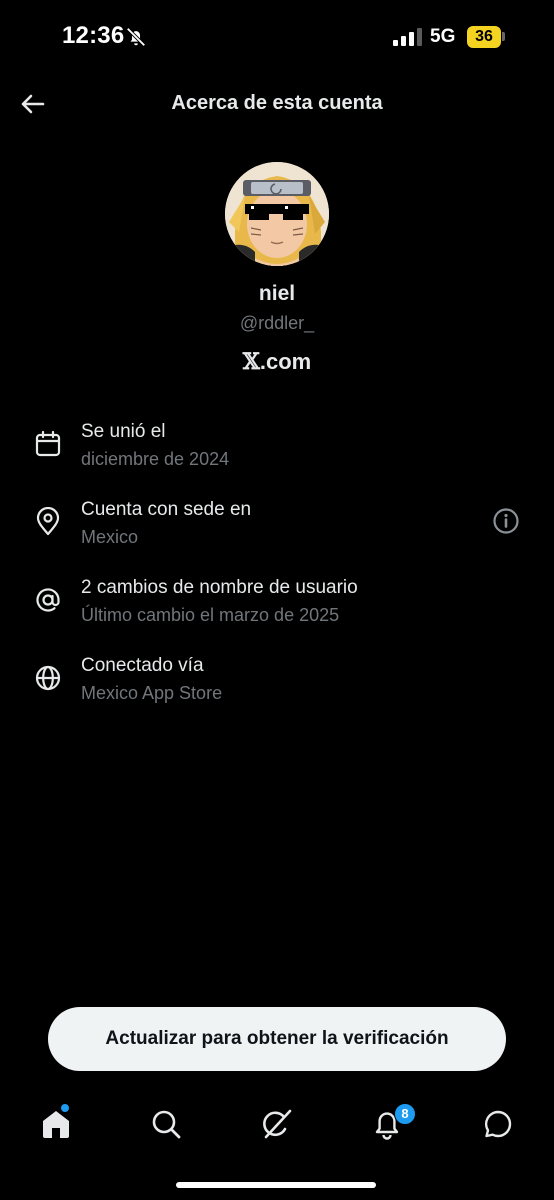 Image resolution: width=554 pixels, height=1200 pixels. I want to click on signal-icon, so click(407, 37).